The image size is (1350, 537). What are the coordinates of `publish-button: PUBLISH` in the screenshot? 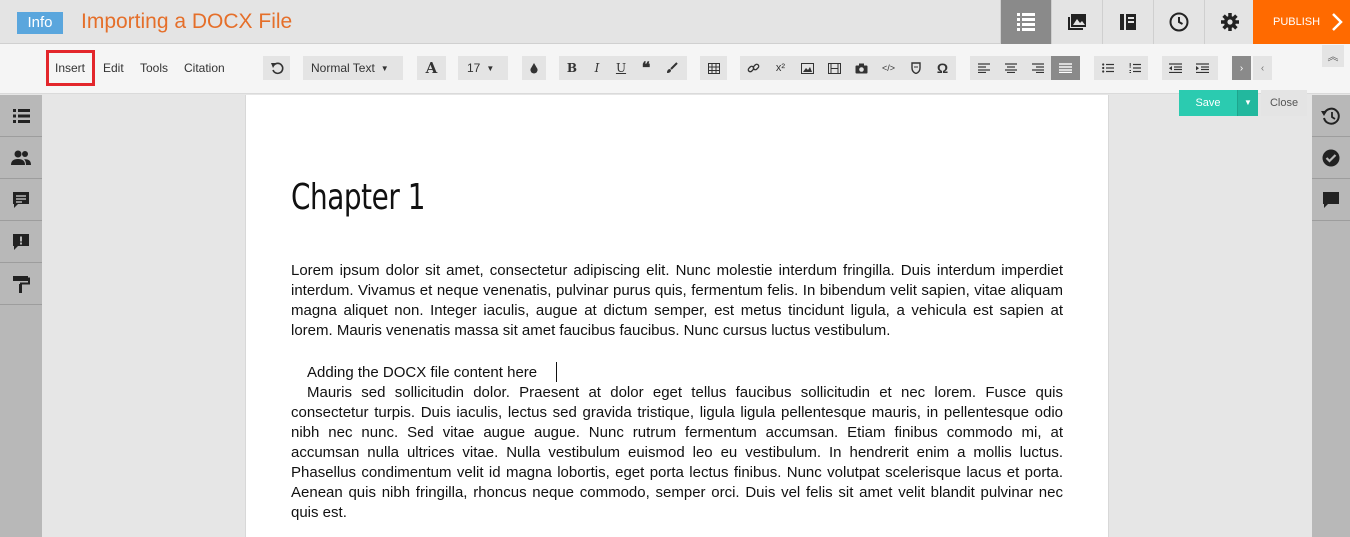 It's located at (1301, 22).